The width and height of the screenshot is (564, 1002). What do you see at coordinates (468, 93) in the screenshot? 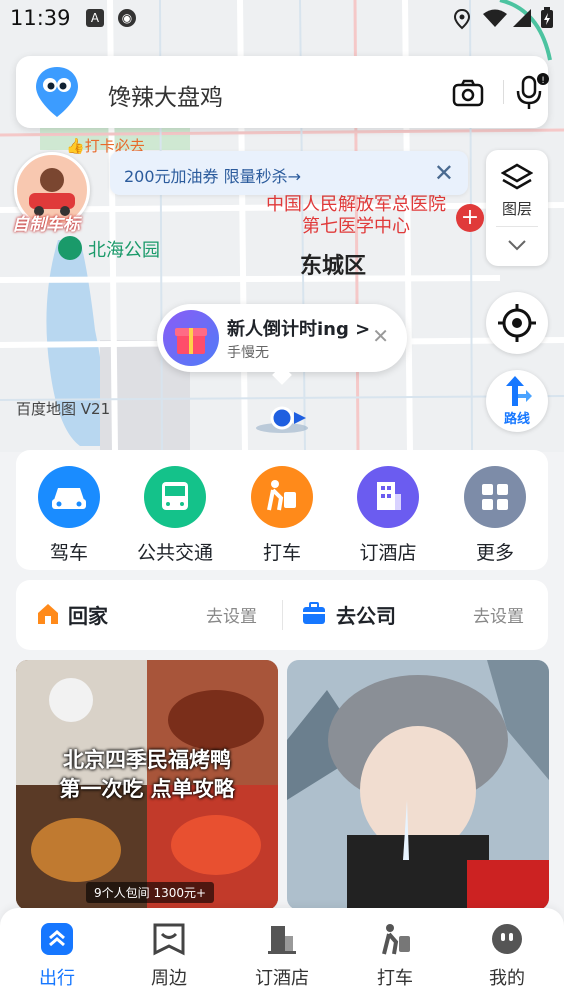
I see `camera-icon` at bounding box center [468, 93].